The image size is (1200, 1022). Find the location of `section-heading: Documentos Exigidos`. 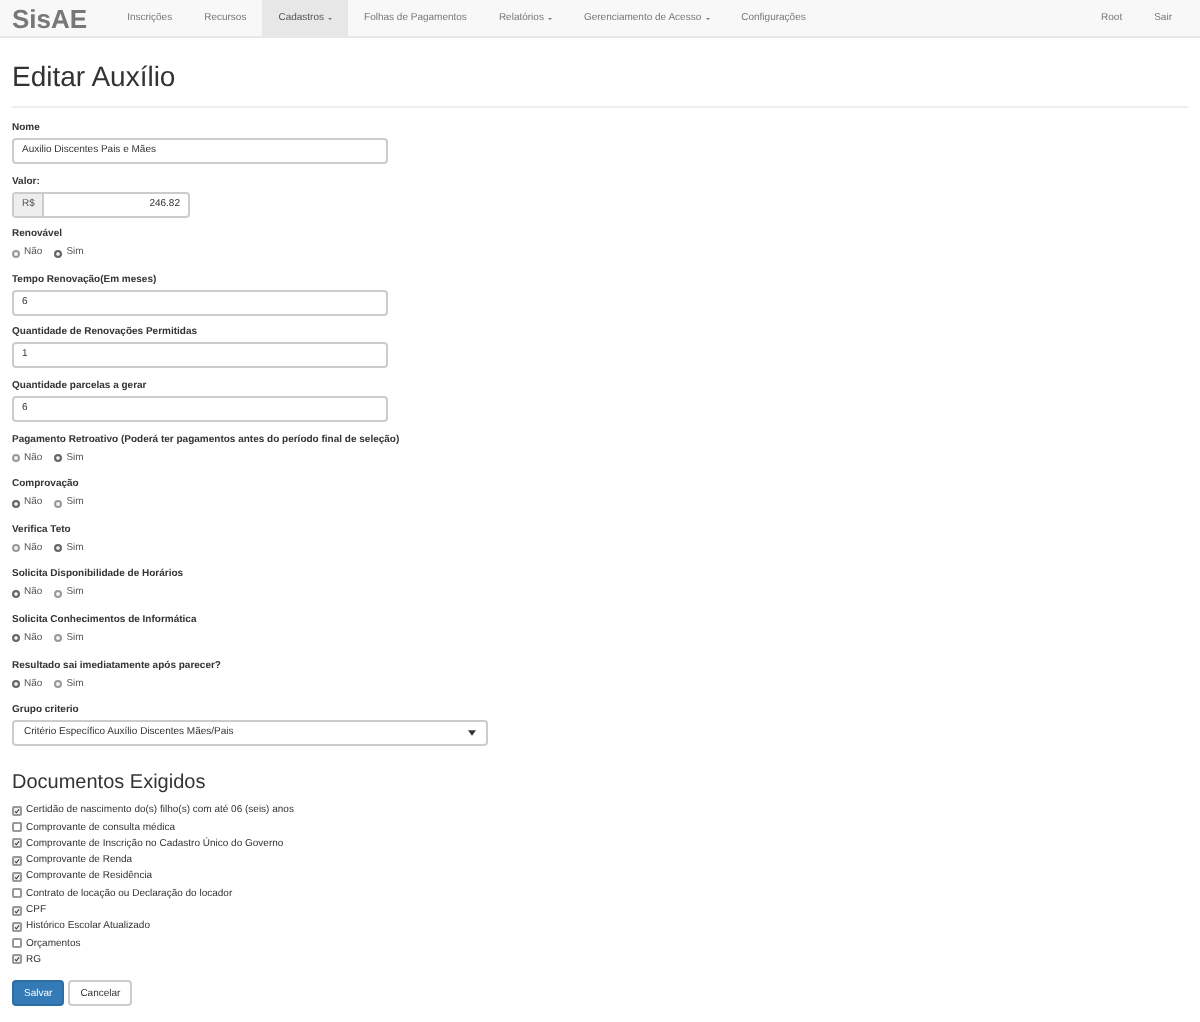

section-heading: Documentos Exigidos is located at coordinates (110, 784).